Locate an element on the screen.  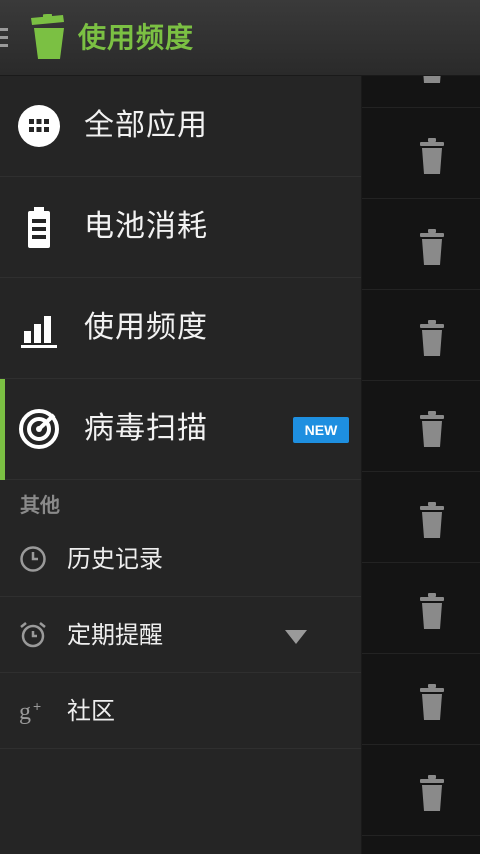
hamburger-icon is located at coordinates (4, 38).